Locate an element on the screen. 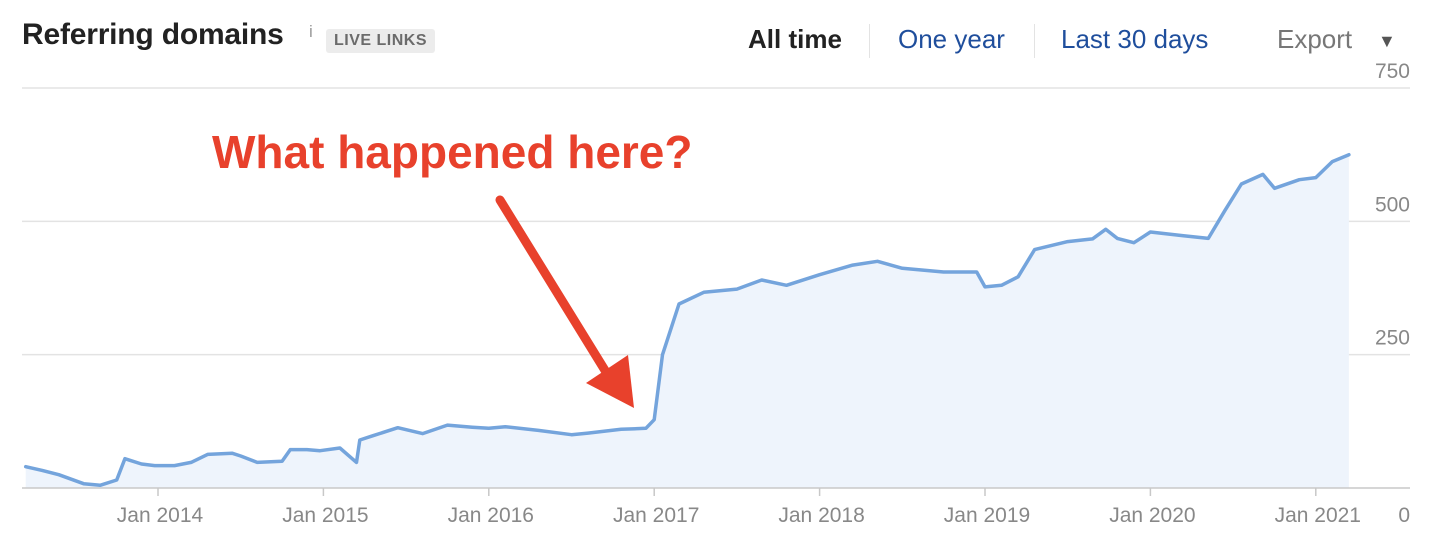  annotation-text: What happened here? is located at coordinates (452, 152).